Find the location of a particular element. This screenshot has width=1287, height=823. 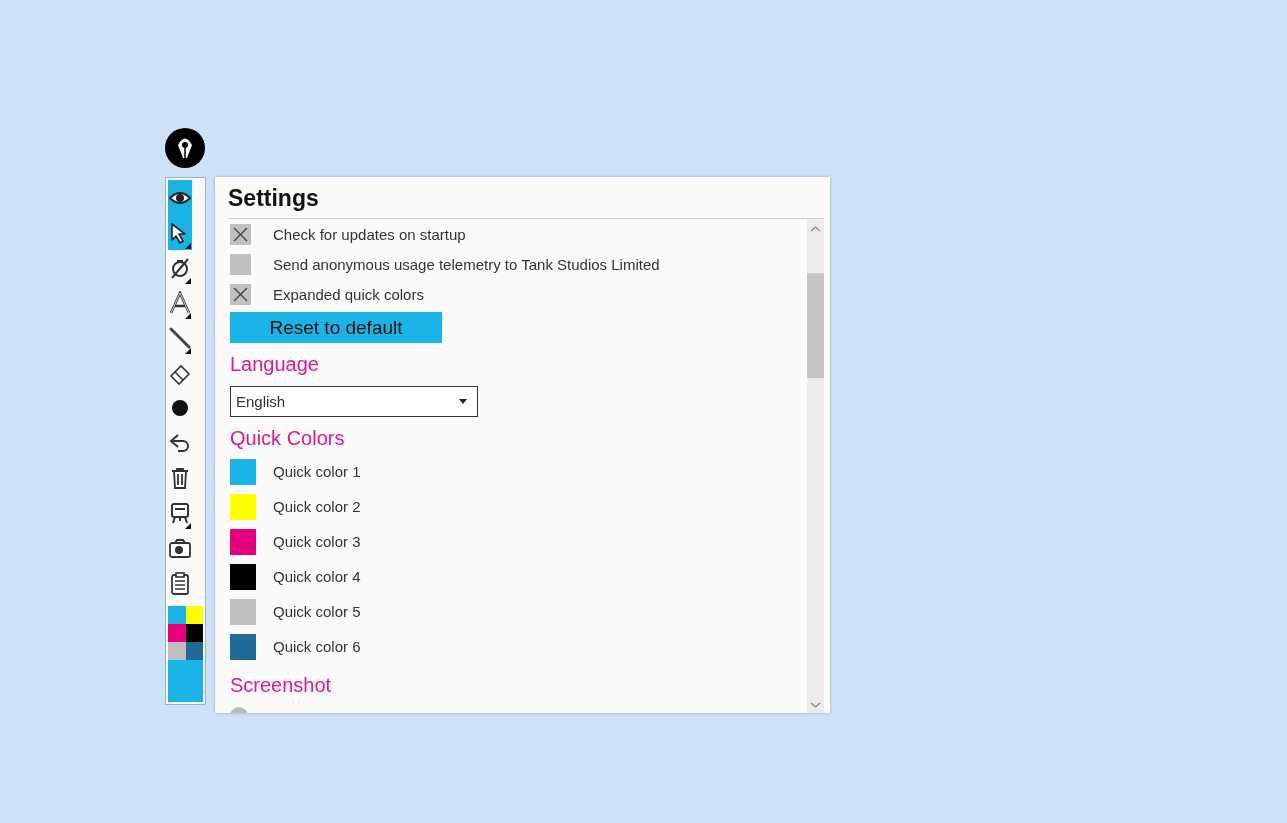

color-label: Quick color 1 is located at coordinates (317, 471).